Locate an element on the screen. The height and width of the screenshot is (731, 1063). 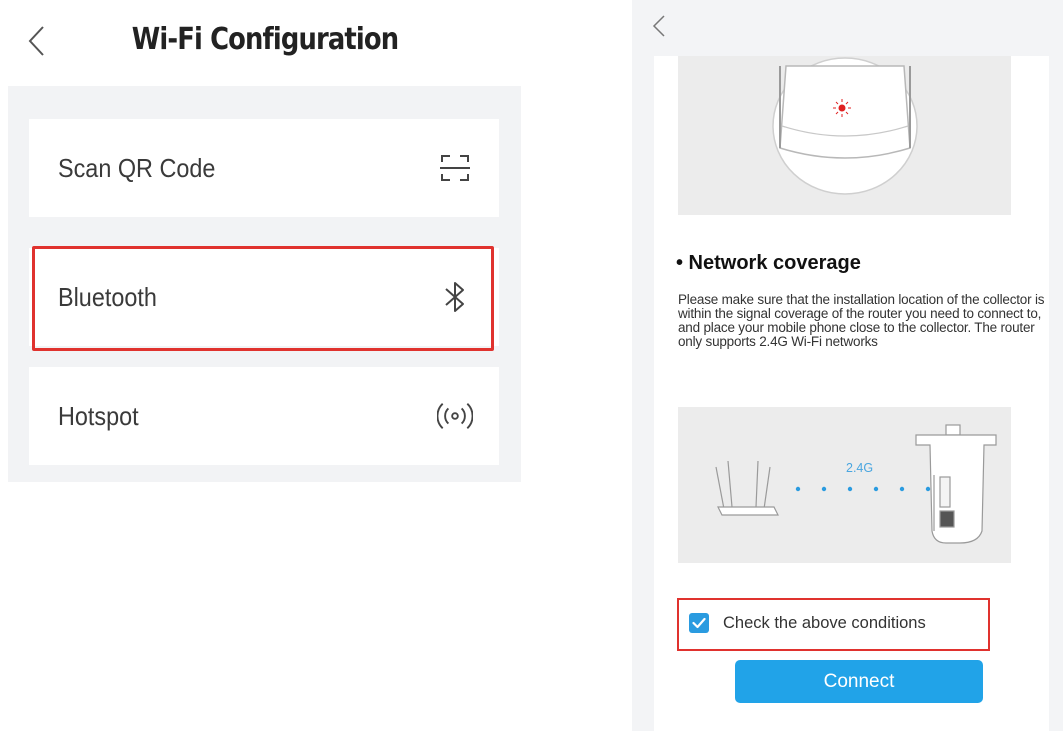
option-label: Bluetooth is located at coordinates (107, 296).